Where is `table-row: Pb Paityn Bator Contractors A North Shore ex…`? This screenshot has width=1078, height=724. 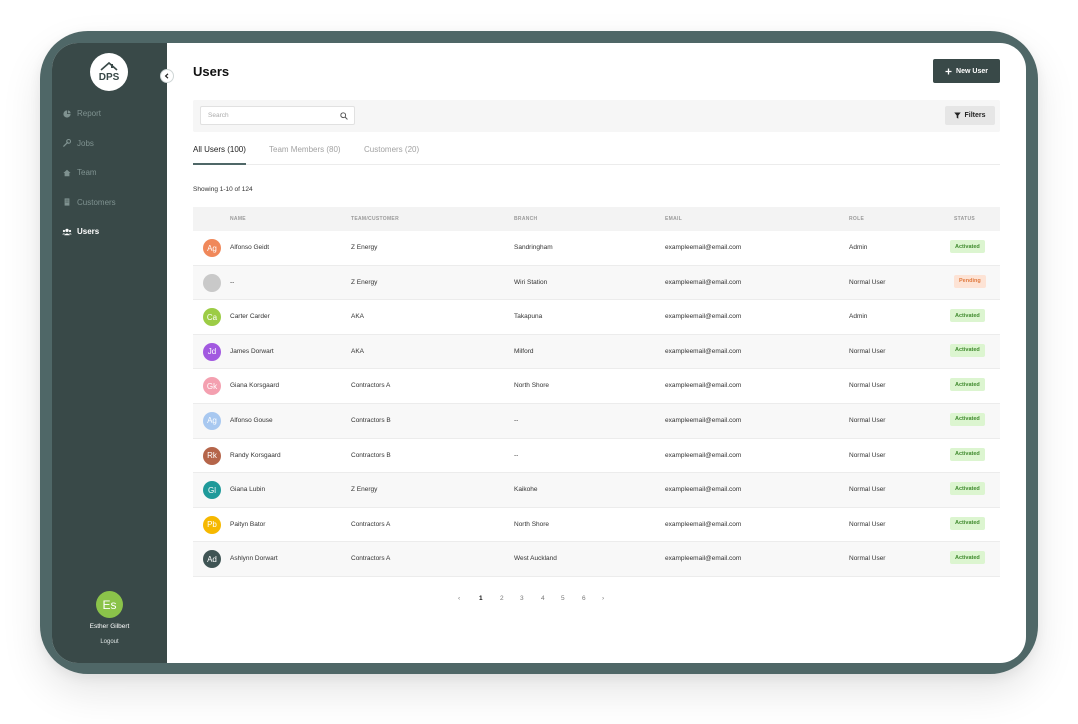
table-row: Pb Paityn Bator Contractors A North Shore ex… is located at coordinates (596, 525).